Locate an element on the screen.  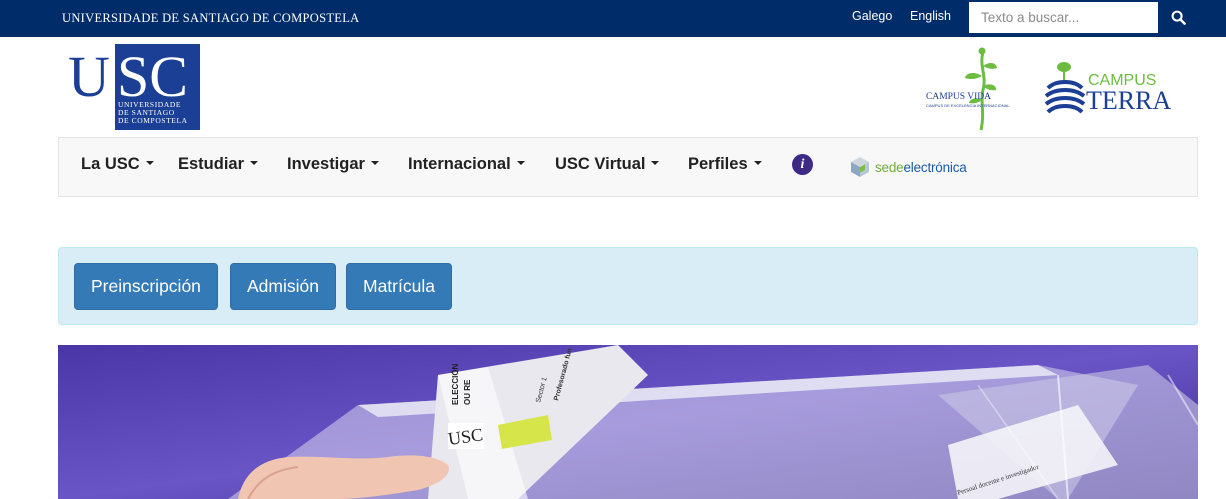
cube-icon is located at coordinates (860, 167).